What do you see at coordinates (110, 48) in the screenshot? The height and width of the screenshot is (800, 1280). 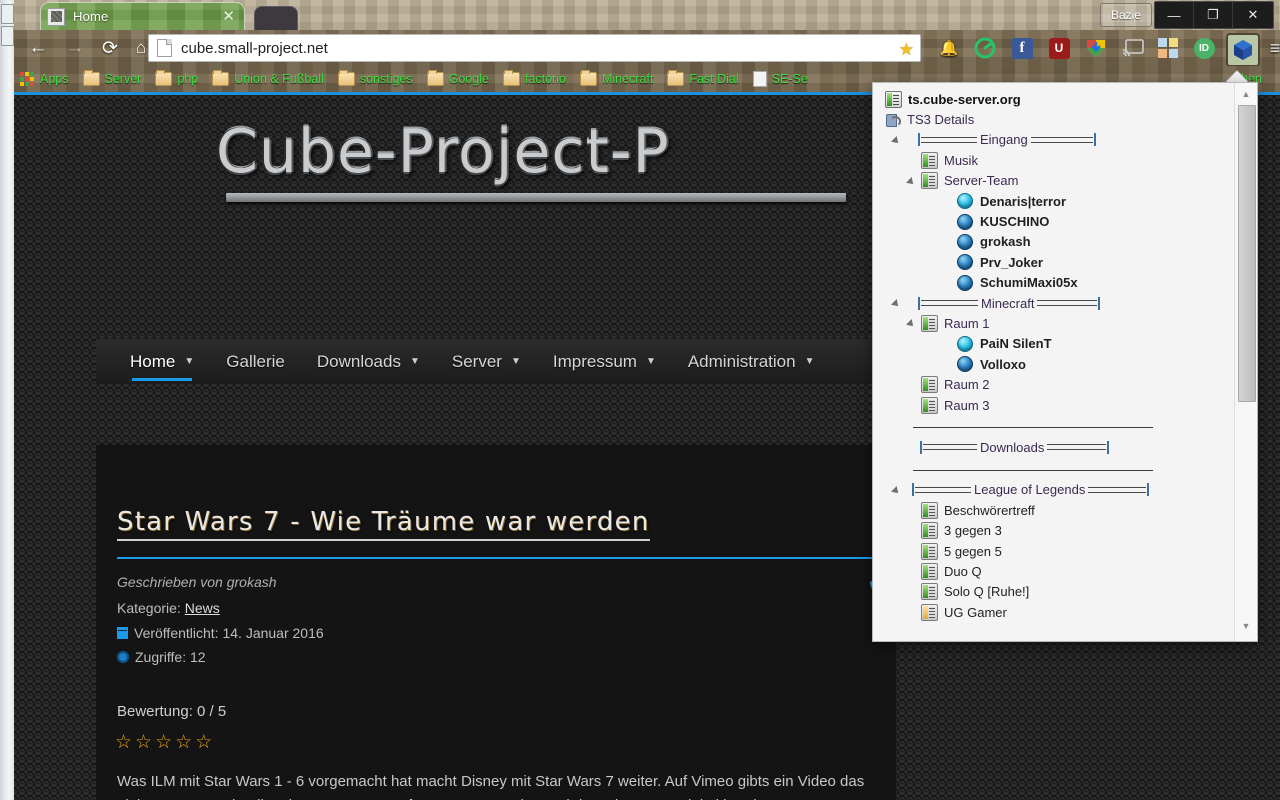 I see `reload-button: ⟳` at bounding box center [110, 48].